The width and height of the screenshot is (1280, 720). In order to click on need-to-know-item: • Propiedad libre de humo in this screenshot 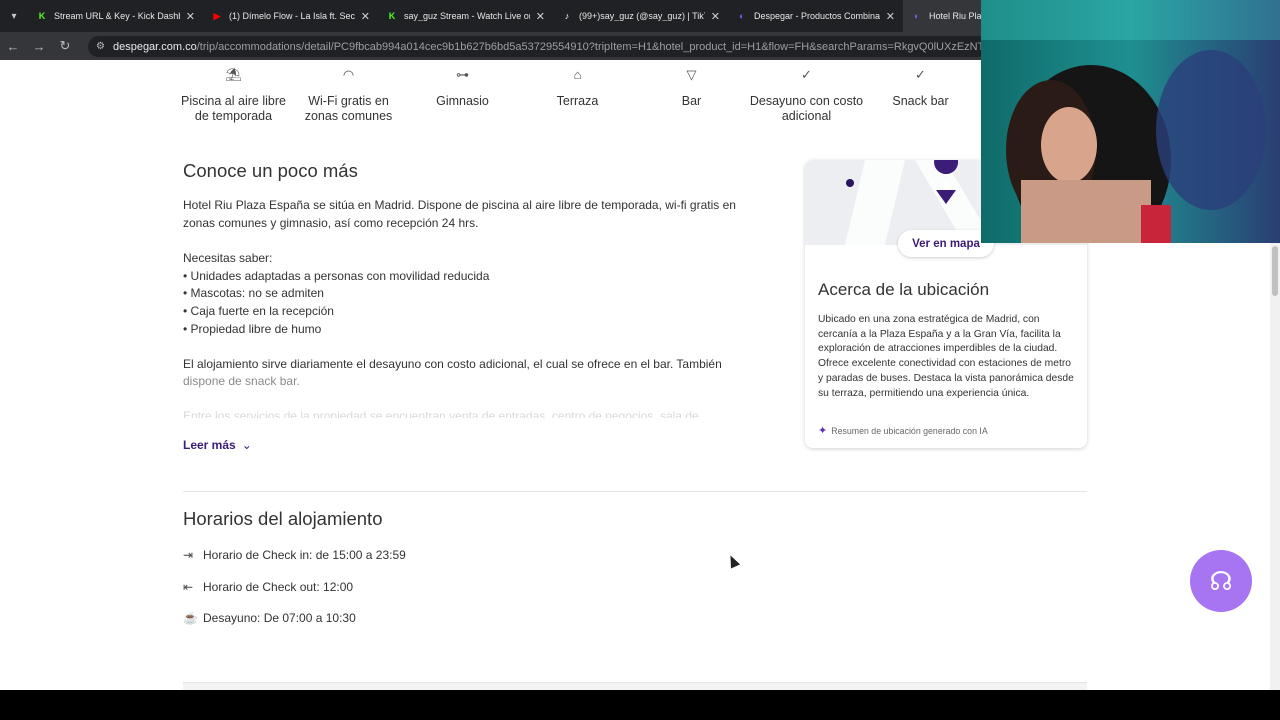, I will do `click(252, 329)`.